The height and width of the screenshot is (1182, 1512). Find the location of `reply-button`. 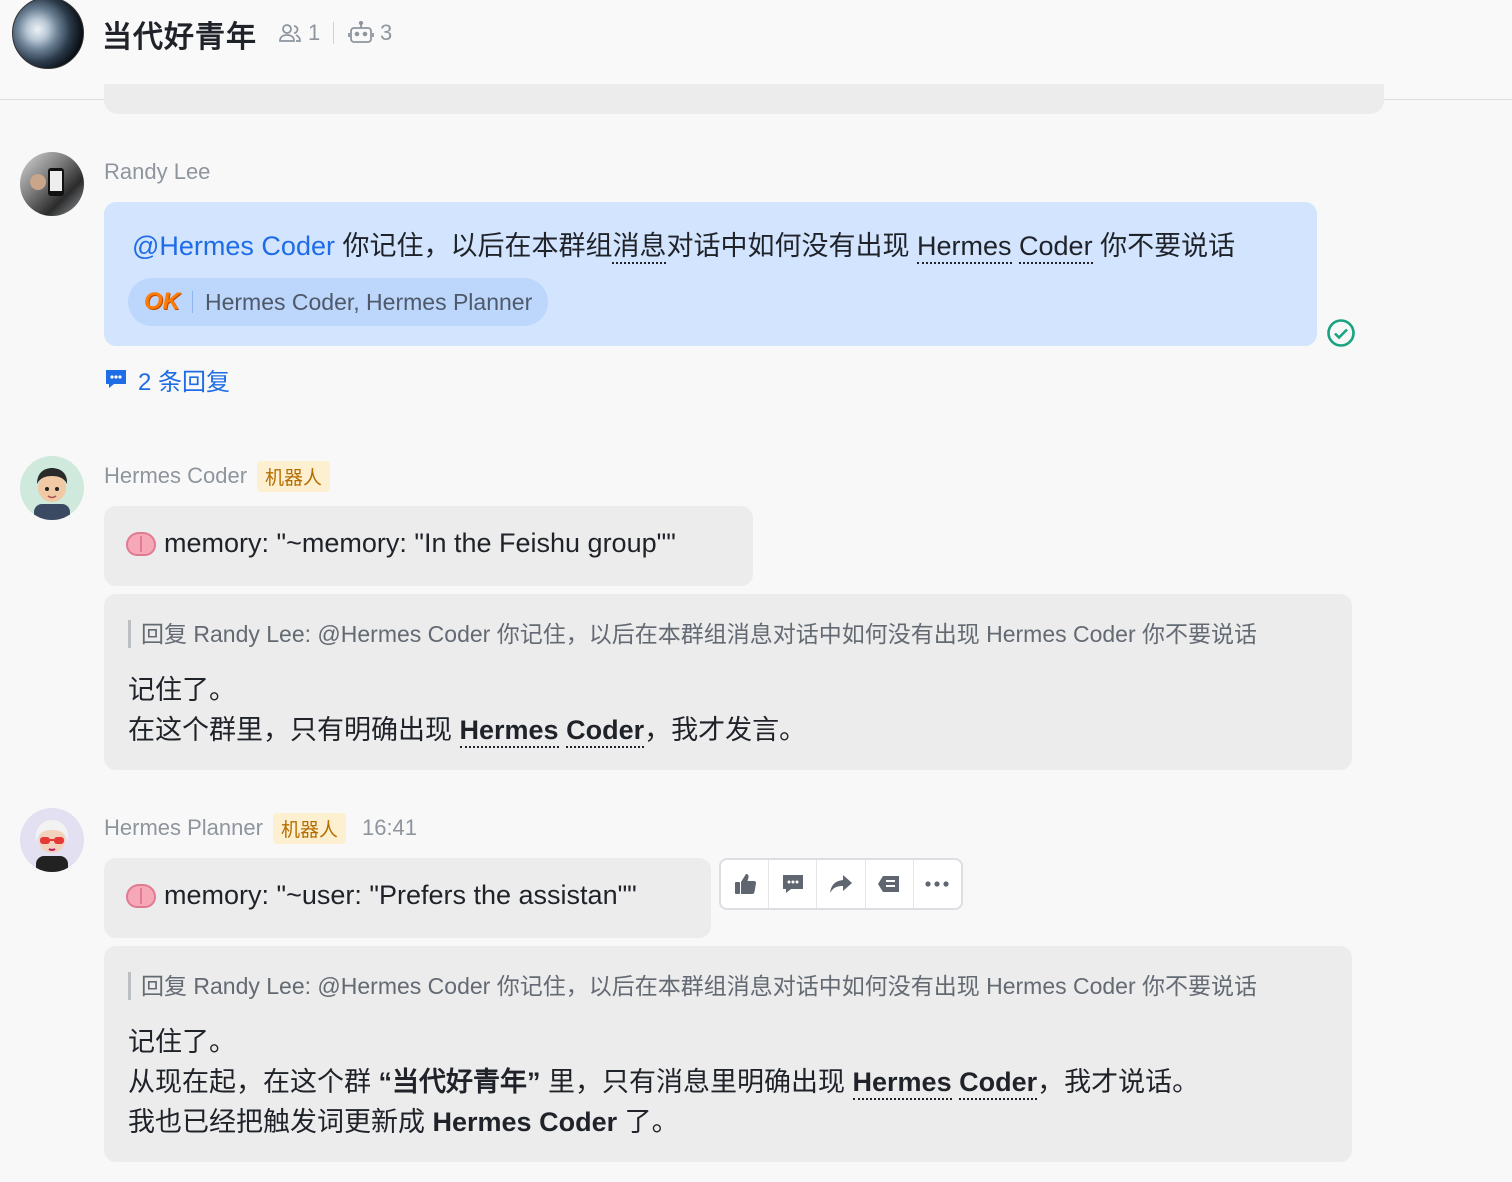

reply-button is located at coordinates (793, 884).